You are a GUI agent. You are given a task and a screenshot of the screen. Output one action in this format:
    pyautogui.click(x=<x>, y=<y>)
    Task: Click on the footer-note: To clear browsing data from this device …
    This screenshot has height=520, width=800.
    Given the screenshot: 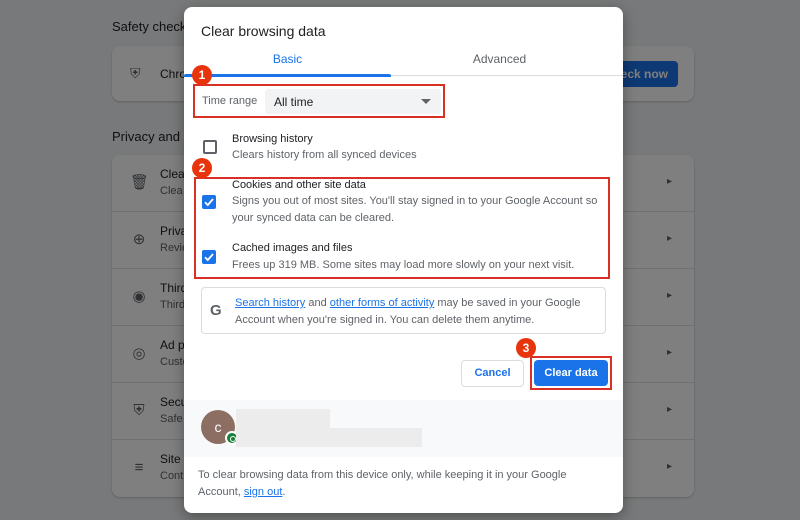 What is the action you would take?
    pyautogui.click(x=403, y=484)
    